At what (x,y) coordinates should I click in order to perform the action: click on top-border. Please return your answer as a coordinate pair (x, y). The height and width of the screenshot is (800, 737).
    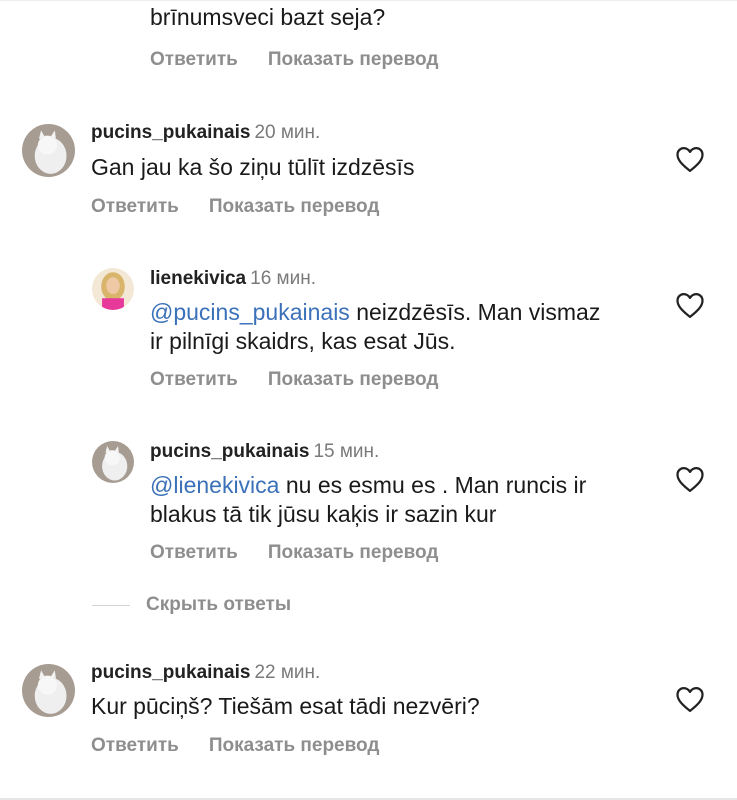
    Looking at the image, I should click on (368, 0).